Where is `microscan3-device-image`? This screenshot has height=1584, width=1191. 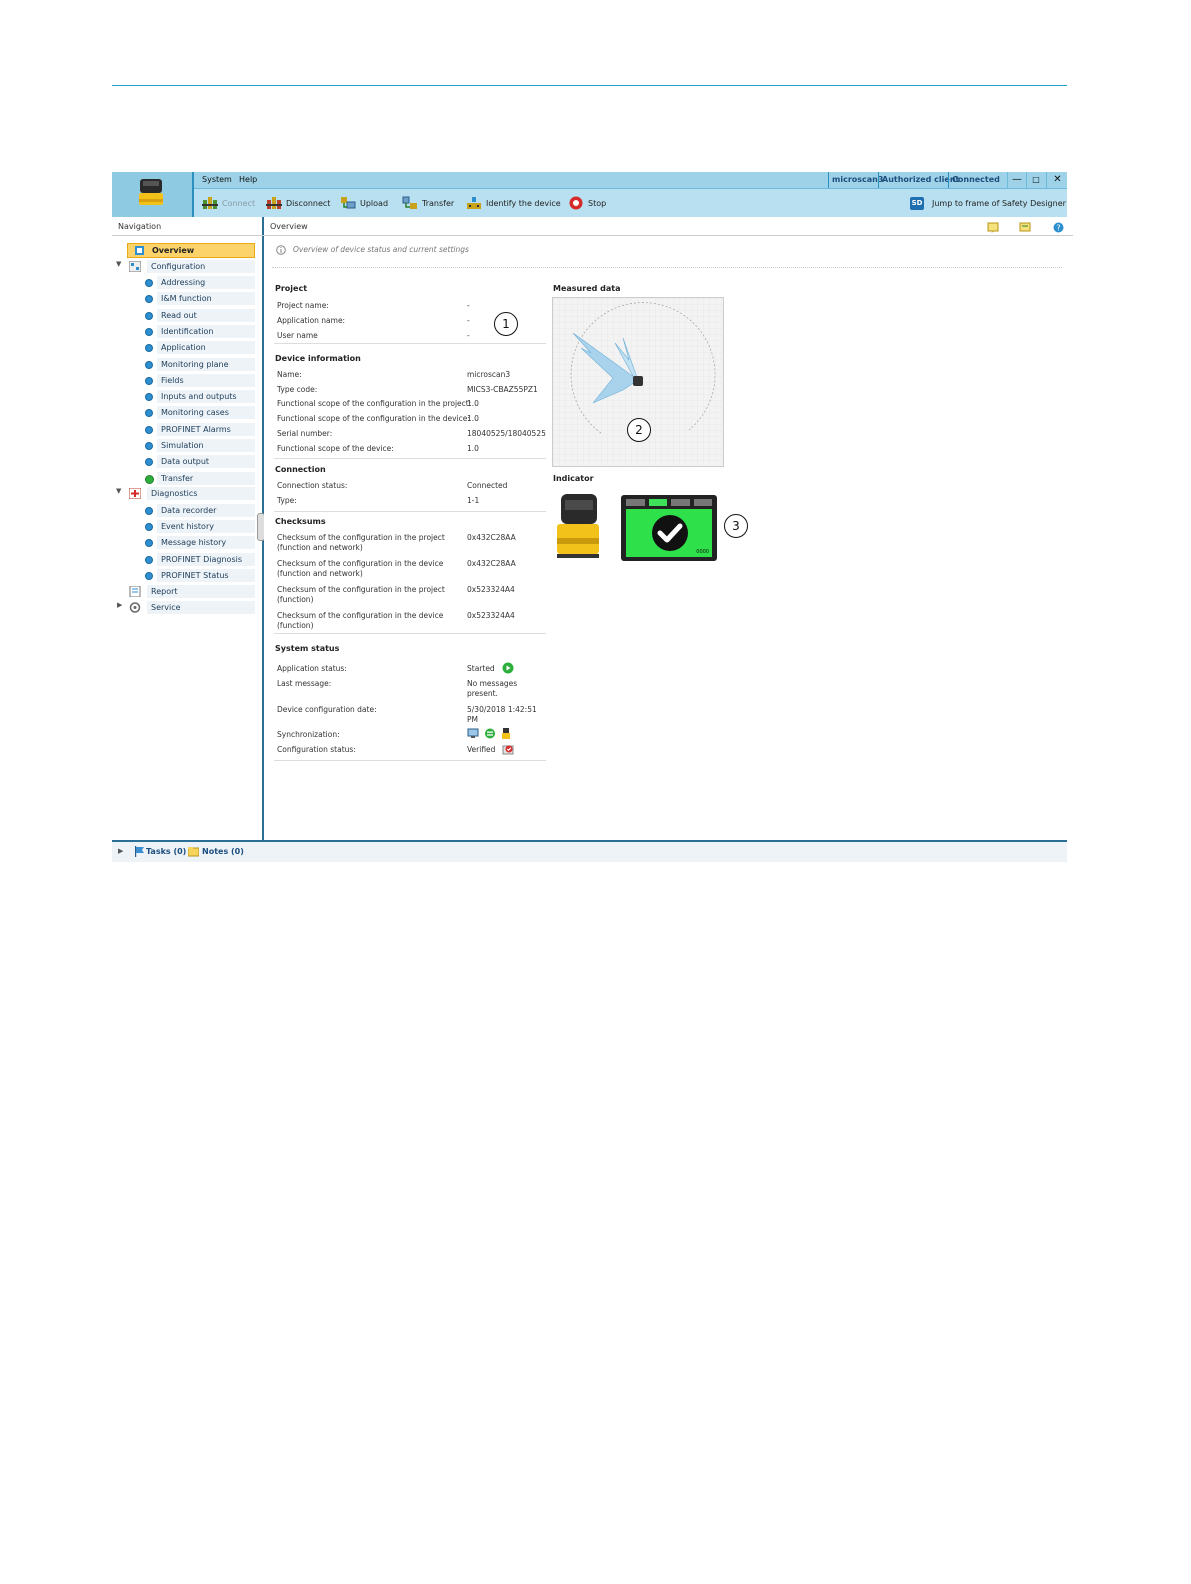 microscan3-device-image is located at coordinates (578, 526).